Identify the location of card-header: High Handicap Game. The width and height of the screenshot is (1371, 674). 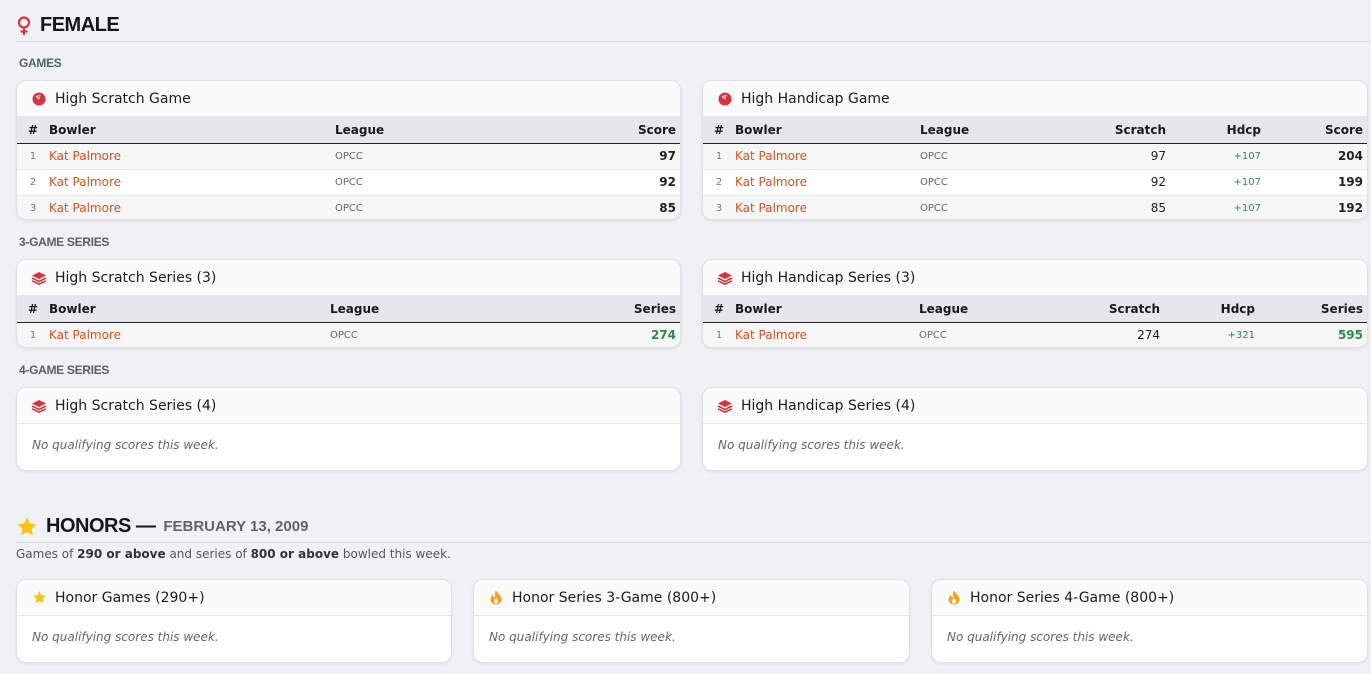
(1035, 99).